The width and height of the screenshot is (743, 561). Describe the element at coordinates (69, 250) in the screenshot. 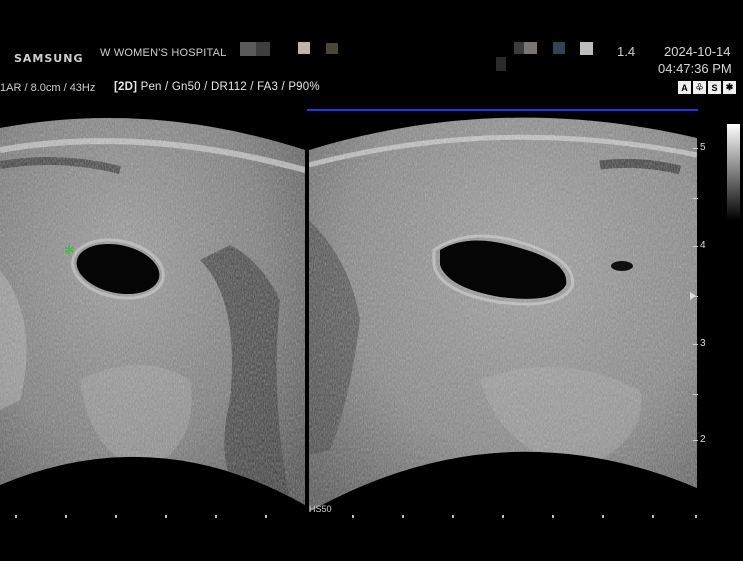

I see `measurement-cursor-icon: ✻` at that location.